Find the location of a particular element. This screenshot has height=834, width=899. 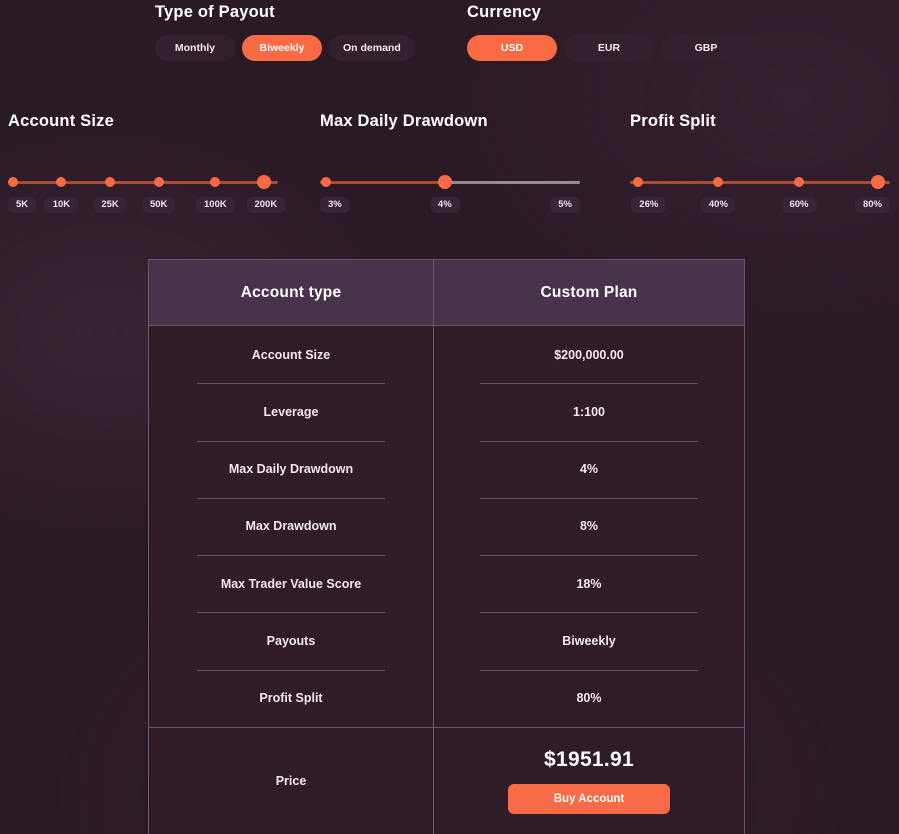

table-row: Profit Split is located at coordinates (291, 698).